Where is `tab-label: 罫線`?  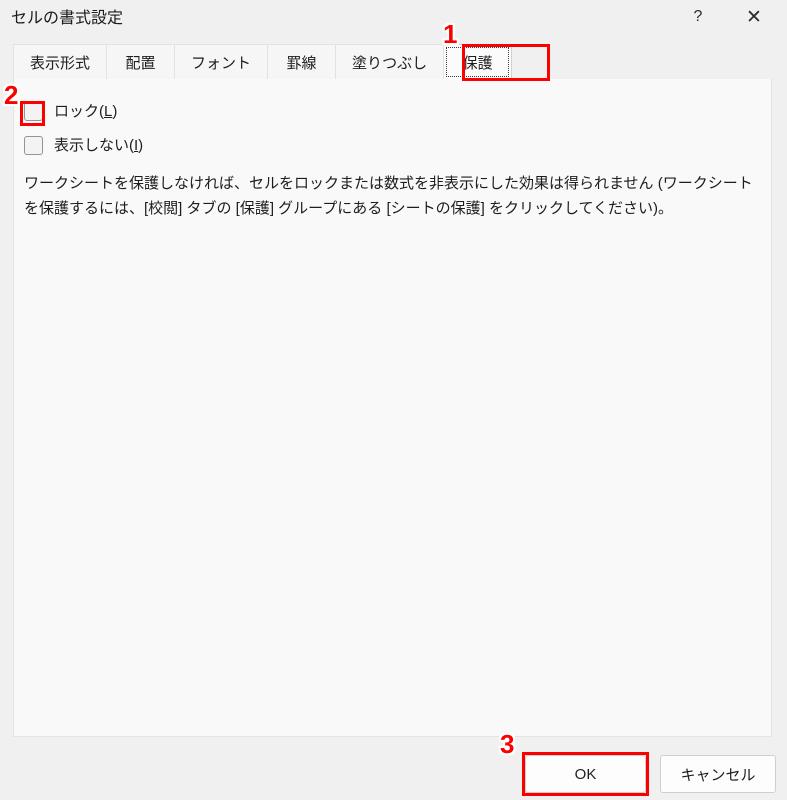 tab-label: 罫線 is located at coordinates (301, 63).